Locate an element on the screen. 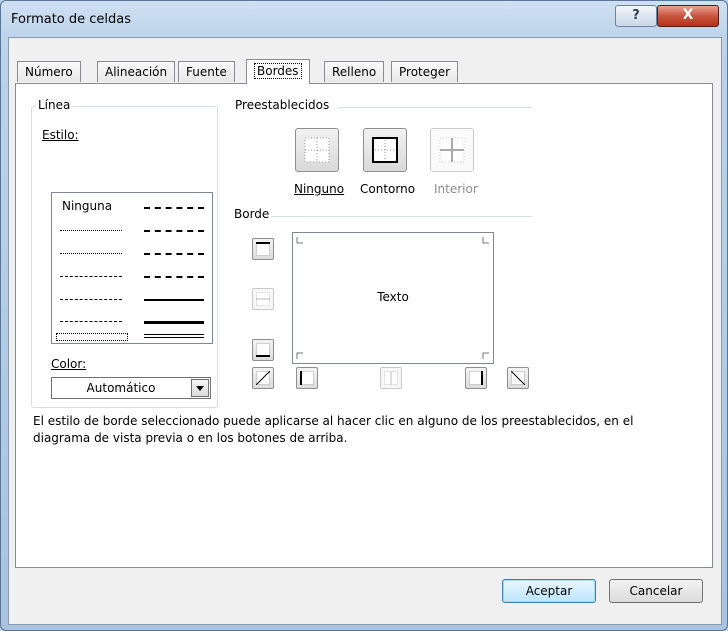 Image resolution: width=728 pixels, height=631 pixels. preview-text: Texto is located at coordinates (393, 297).